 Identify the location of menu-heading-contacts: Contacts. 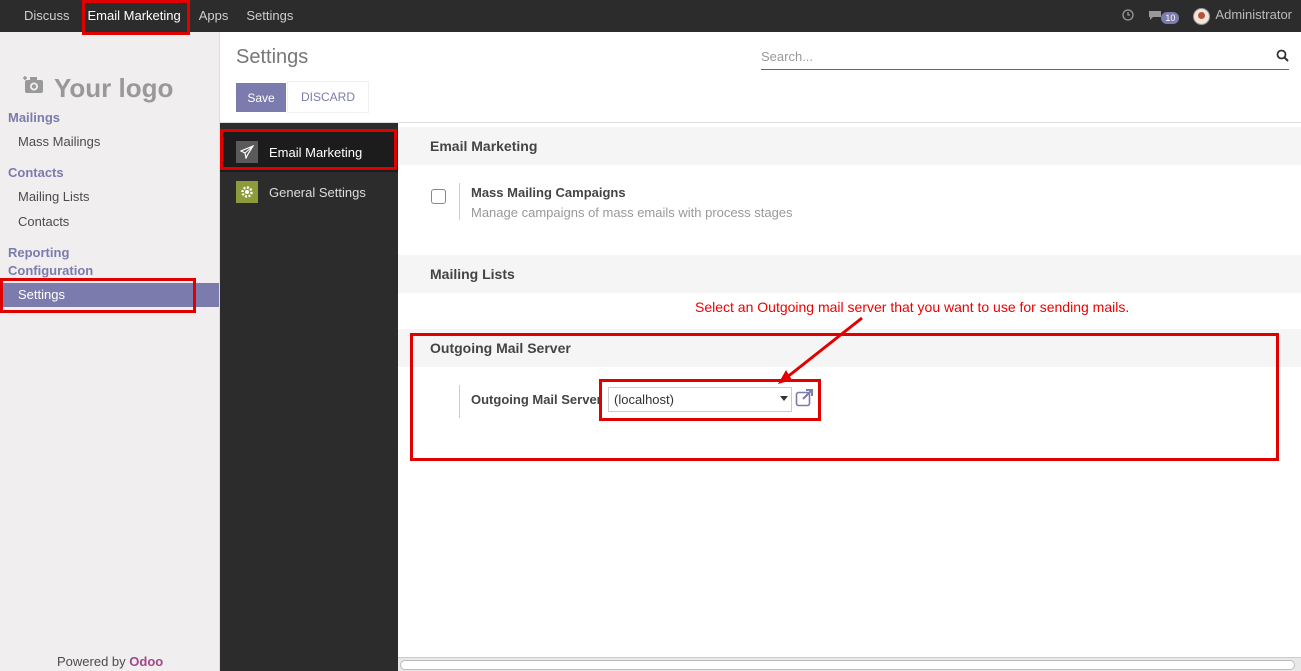
(36, 172).